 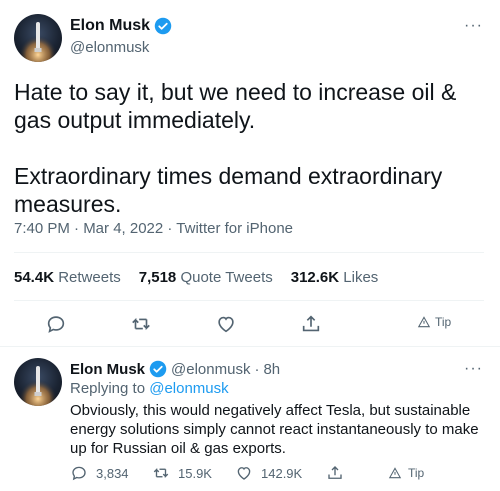 I want to click on likes-count: 312.6K, so click(x=315, y=277).